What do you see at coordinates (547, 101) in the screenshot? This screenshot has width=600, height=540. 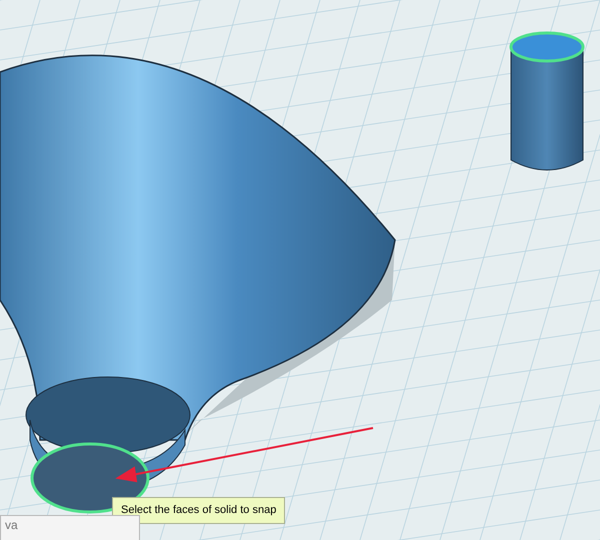 I see `cylinder-drawing` at bounding box center [547, 101].